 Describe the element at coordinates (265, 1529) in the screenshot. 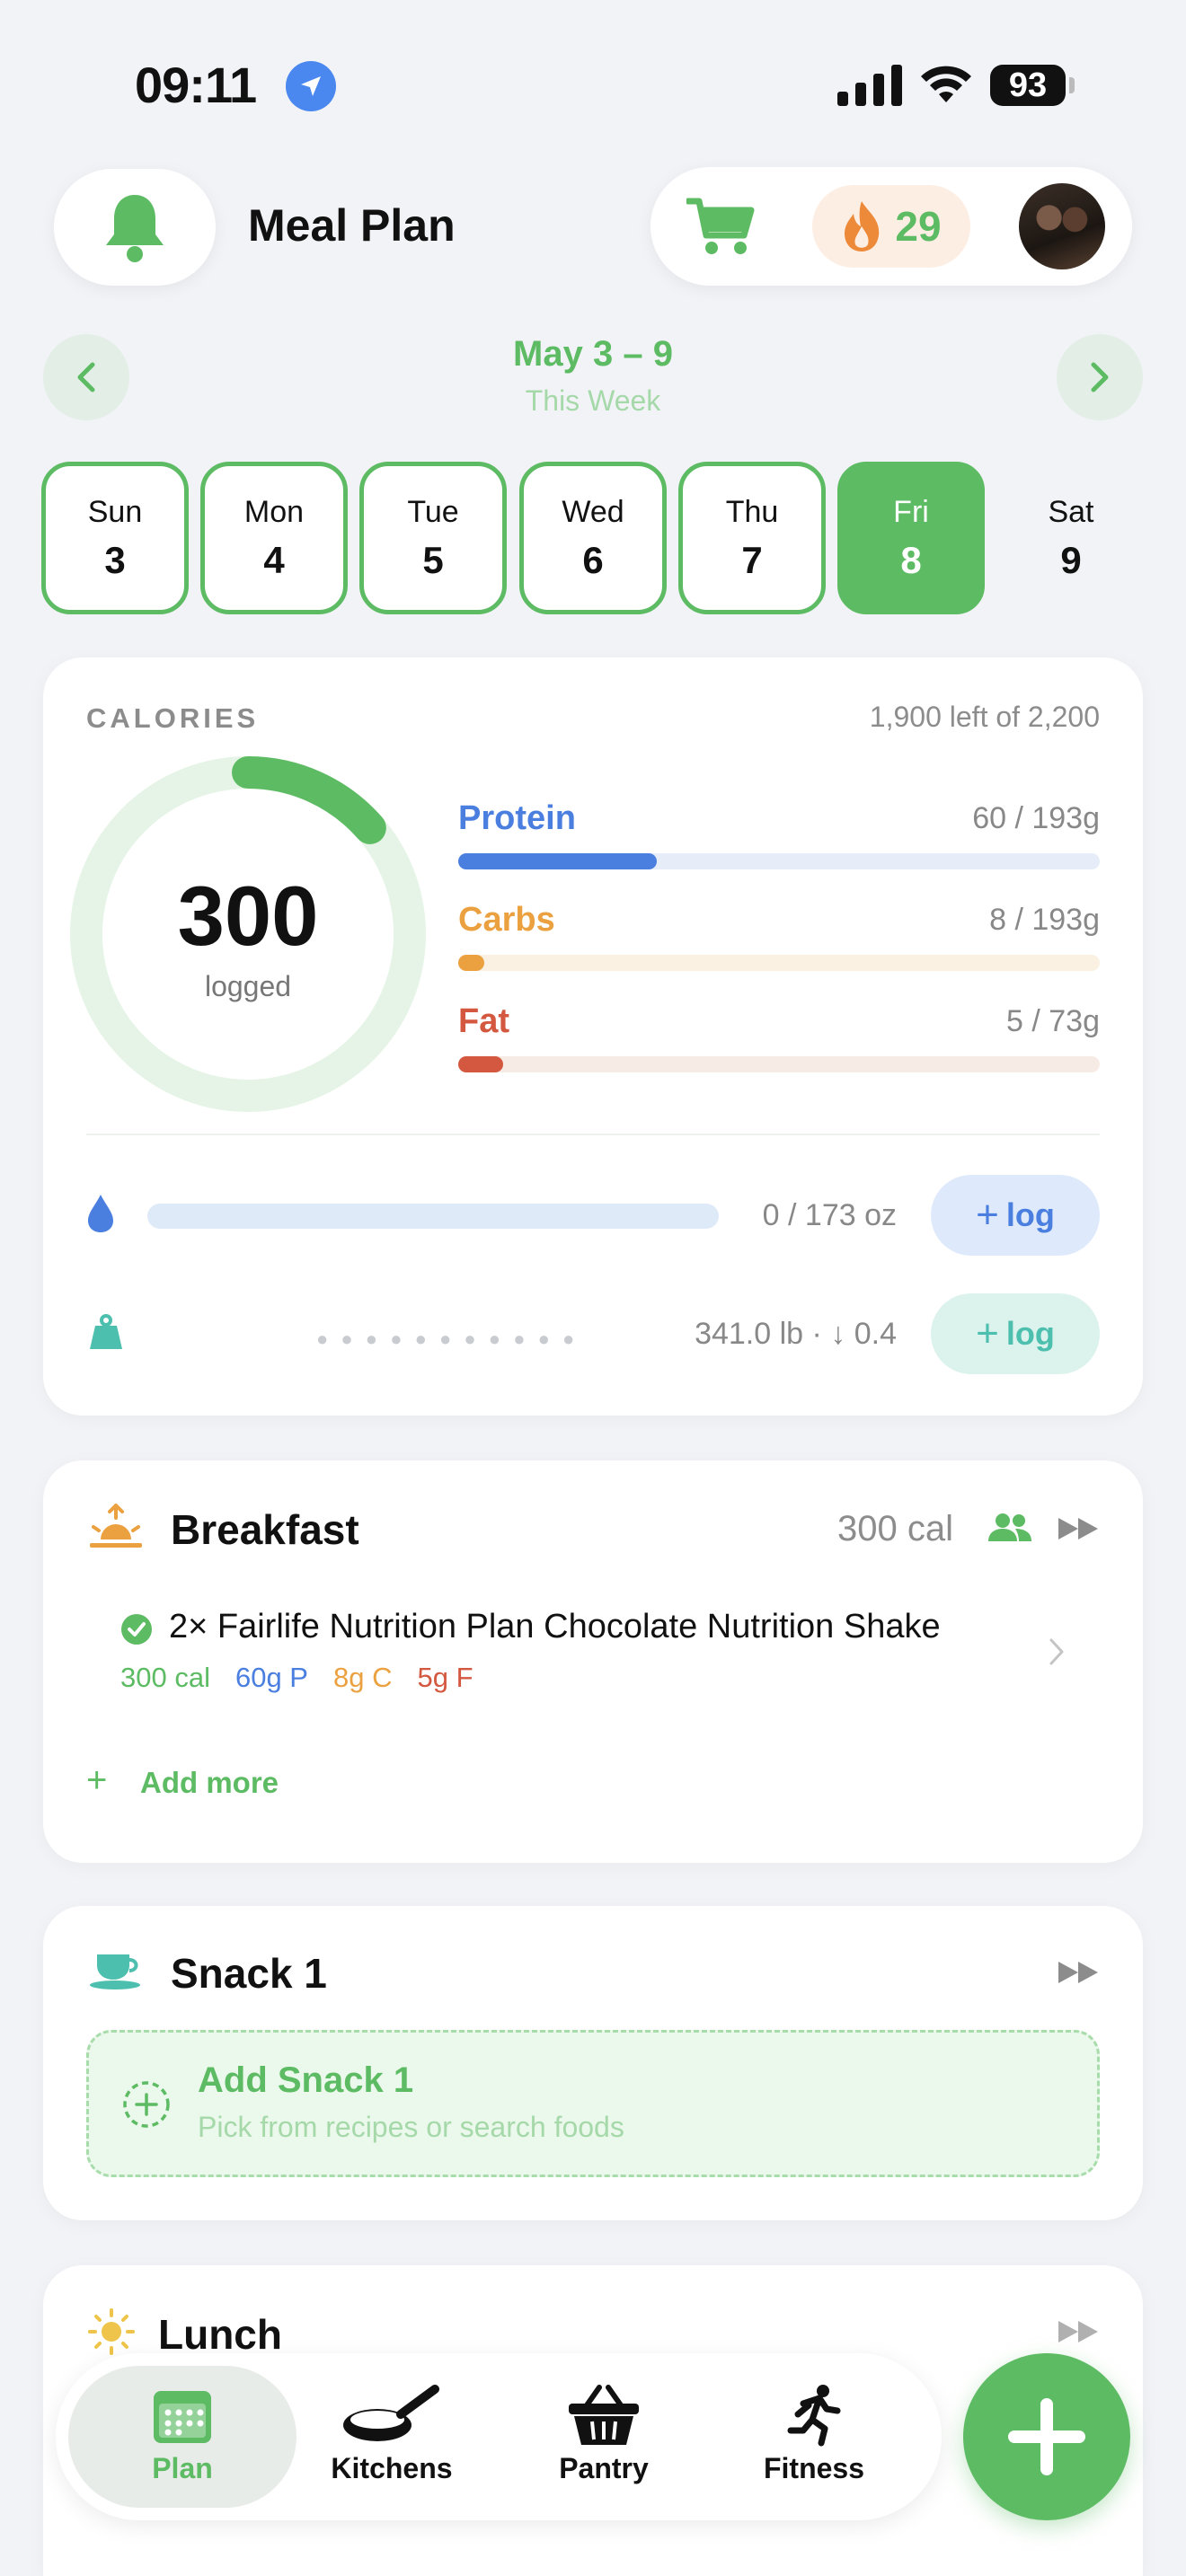

I see `breakfast-title: Breakfast` at that location.